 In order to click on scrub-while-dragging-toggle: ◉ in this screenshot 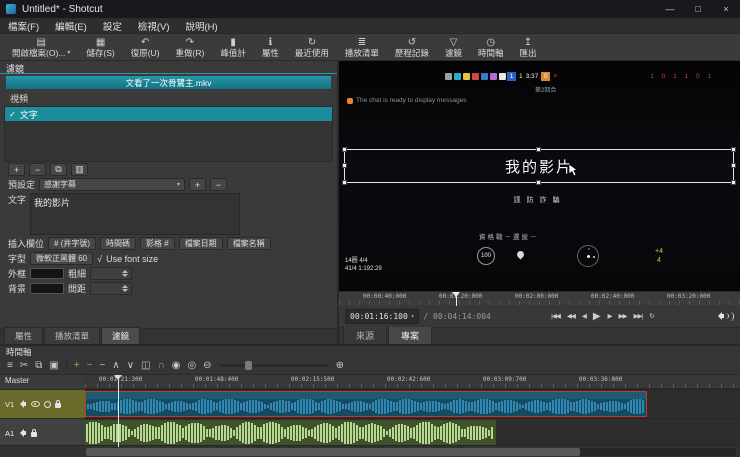, I will do `click(176, 366)`.